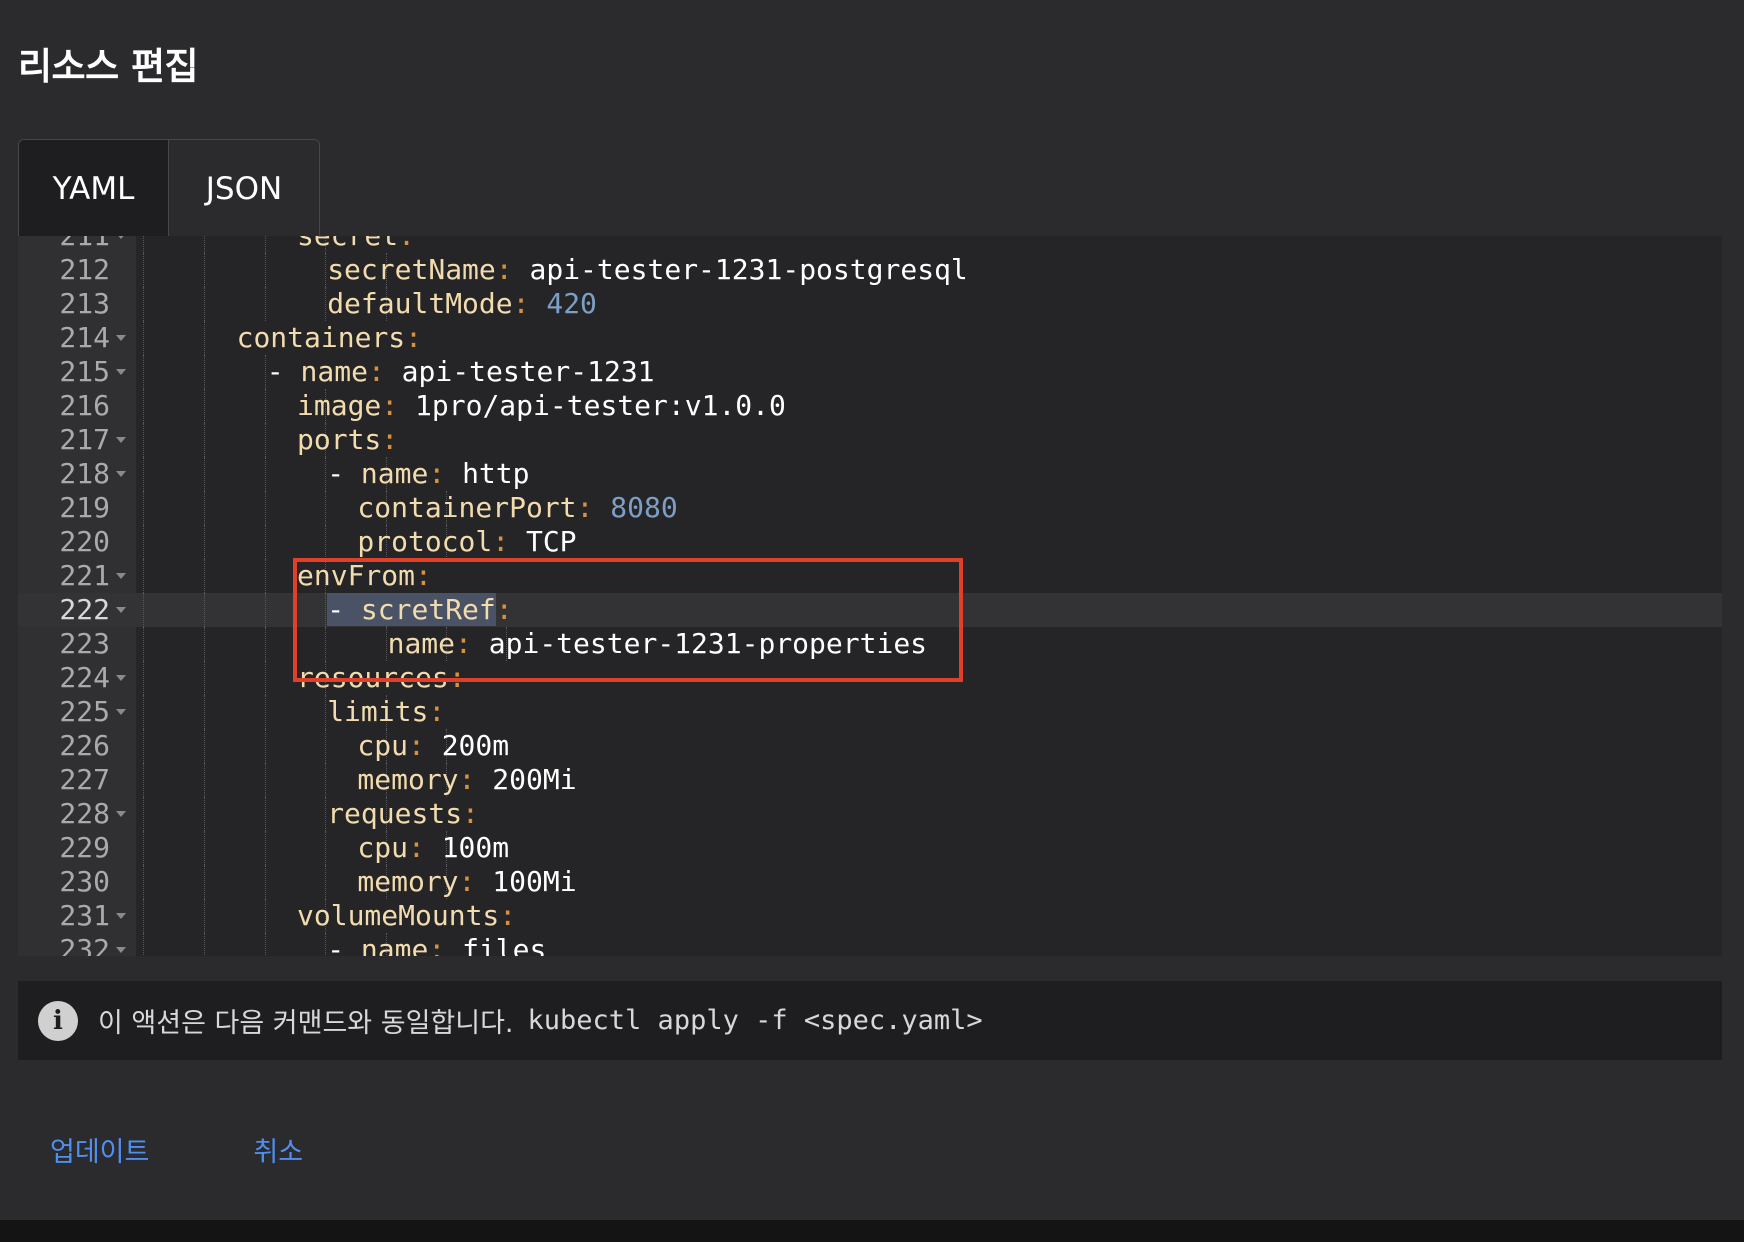 Image resolution: width=1744 pixels, height=1242 pixels. What do you see at coordinates (870, 814) in the screenshot?
I see `code-line: 228 requests:` at bounding box center [870, 814].